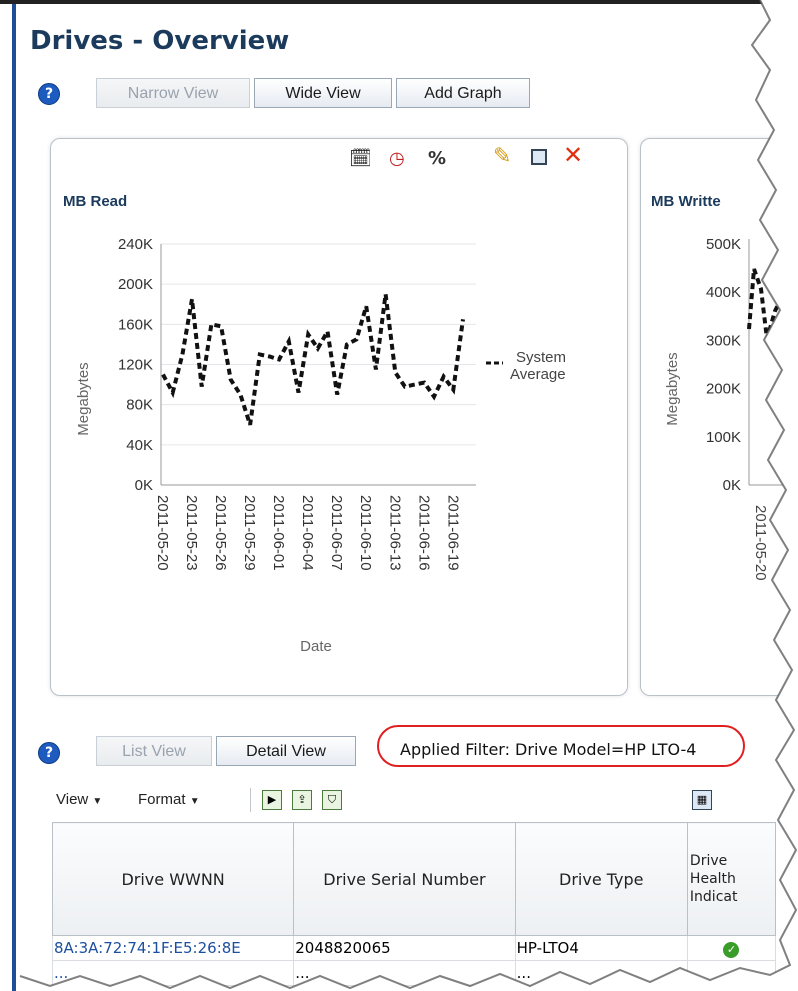 The width and height of the screenshot is (798, 991). What do you see at coordinates (708, 861) in the screenshot?
I see `health-header-line: Drive` at bounding box center [708, 861].